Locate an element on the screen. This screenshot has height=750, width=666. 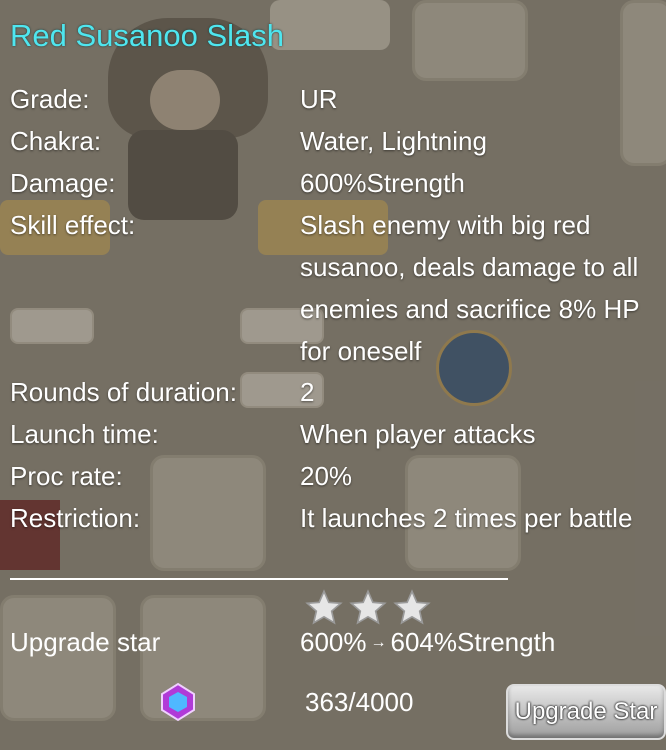
rounds-label: Rounds of duration: is located at coordinates (123, 392).